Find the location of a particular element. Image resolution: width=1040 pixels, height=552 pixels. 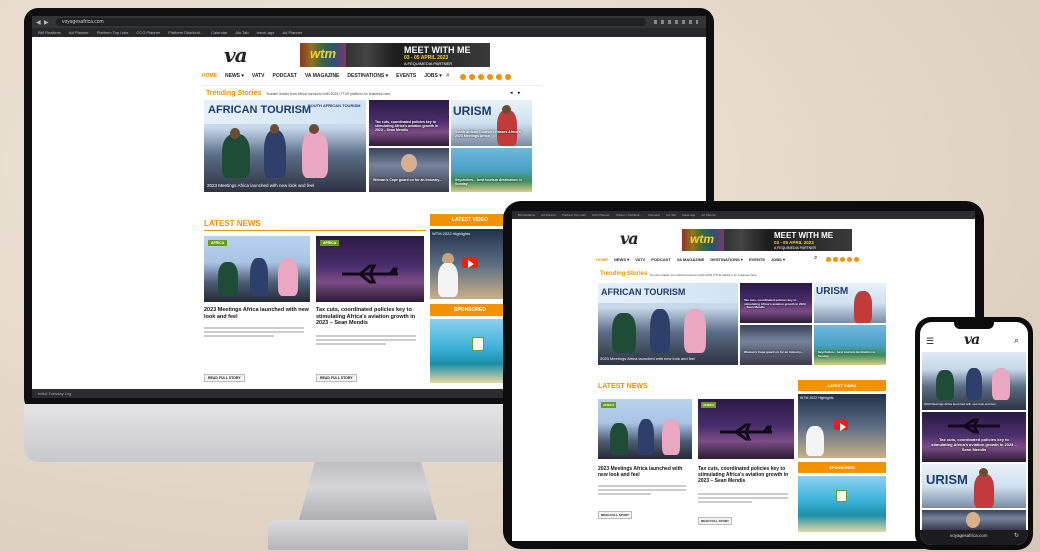

facebook-icon is located at coordinates (463, 77).